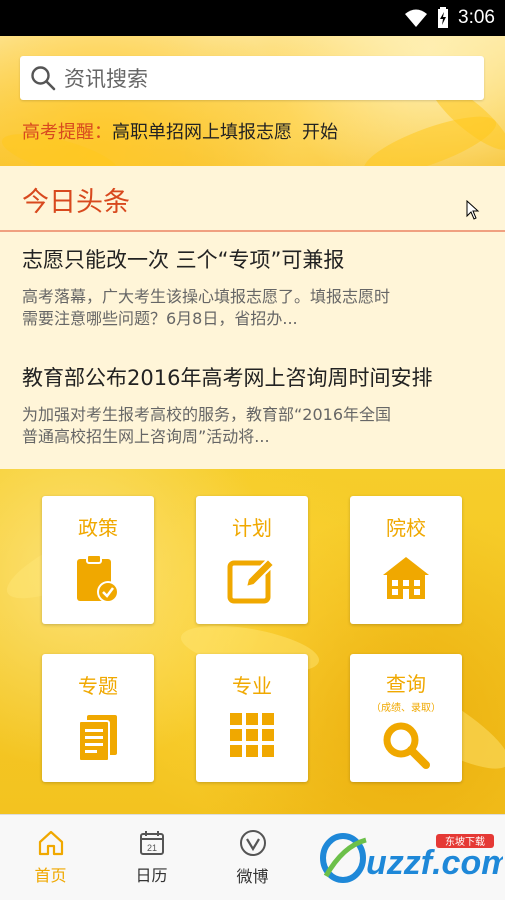 The image size is (505, 900). I want to click on tile-majors: 专业, so click(252, 718).